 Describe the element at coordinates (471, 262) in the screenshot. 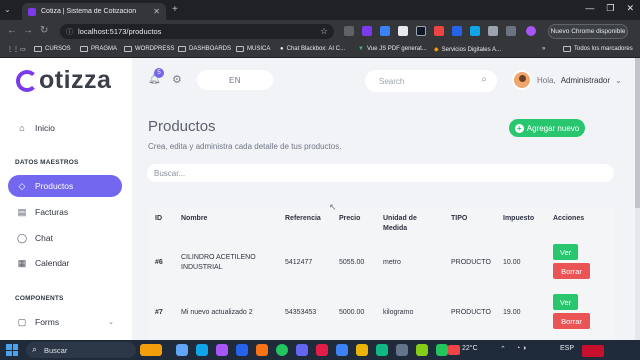

I see `cell-tipo: PRODUCTO` at that location.